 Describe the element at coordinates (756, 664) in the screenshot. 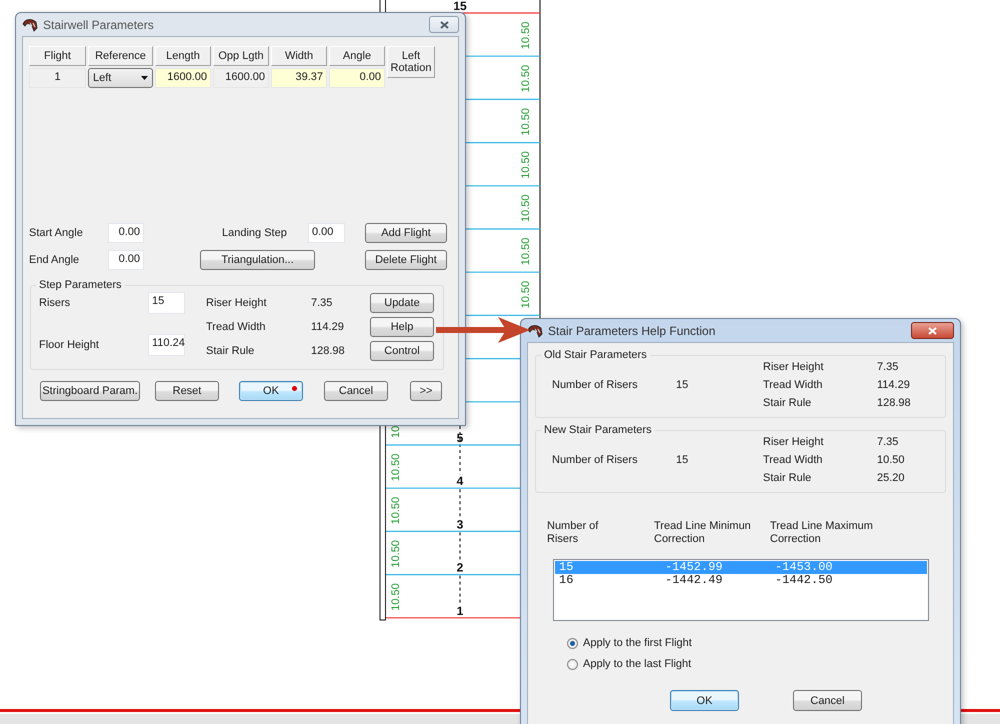

I see `radio-option: Apply to the last Flight` at that location.